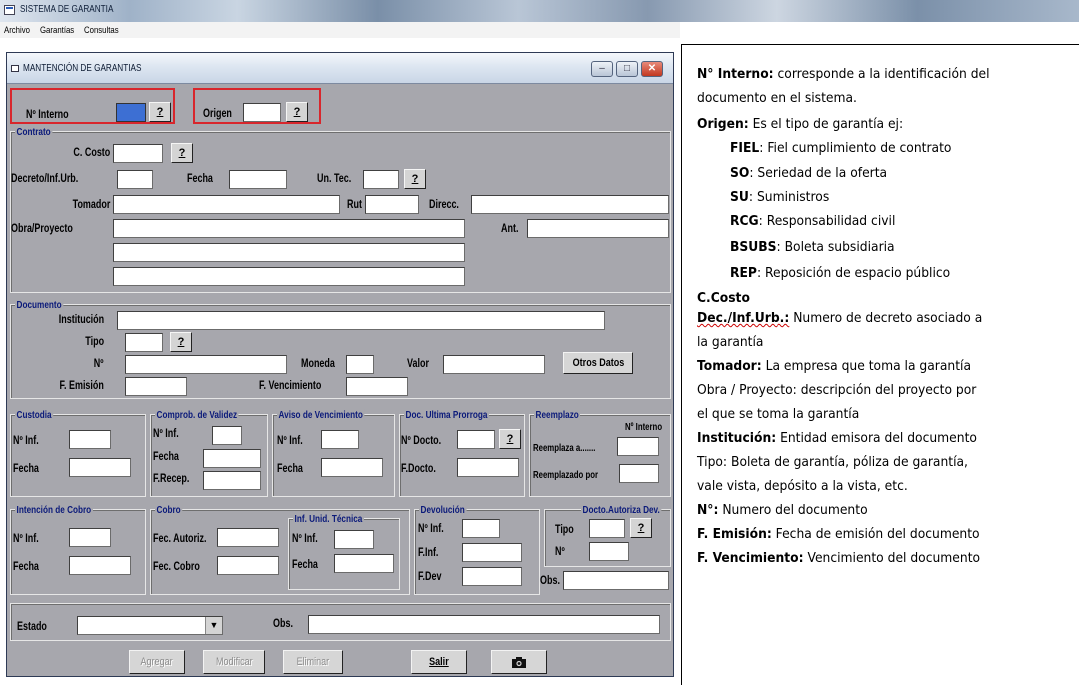 The image size is (1079, 685). I want to click on aviso-fecha-label: Fecha, so click(290, 469).